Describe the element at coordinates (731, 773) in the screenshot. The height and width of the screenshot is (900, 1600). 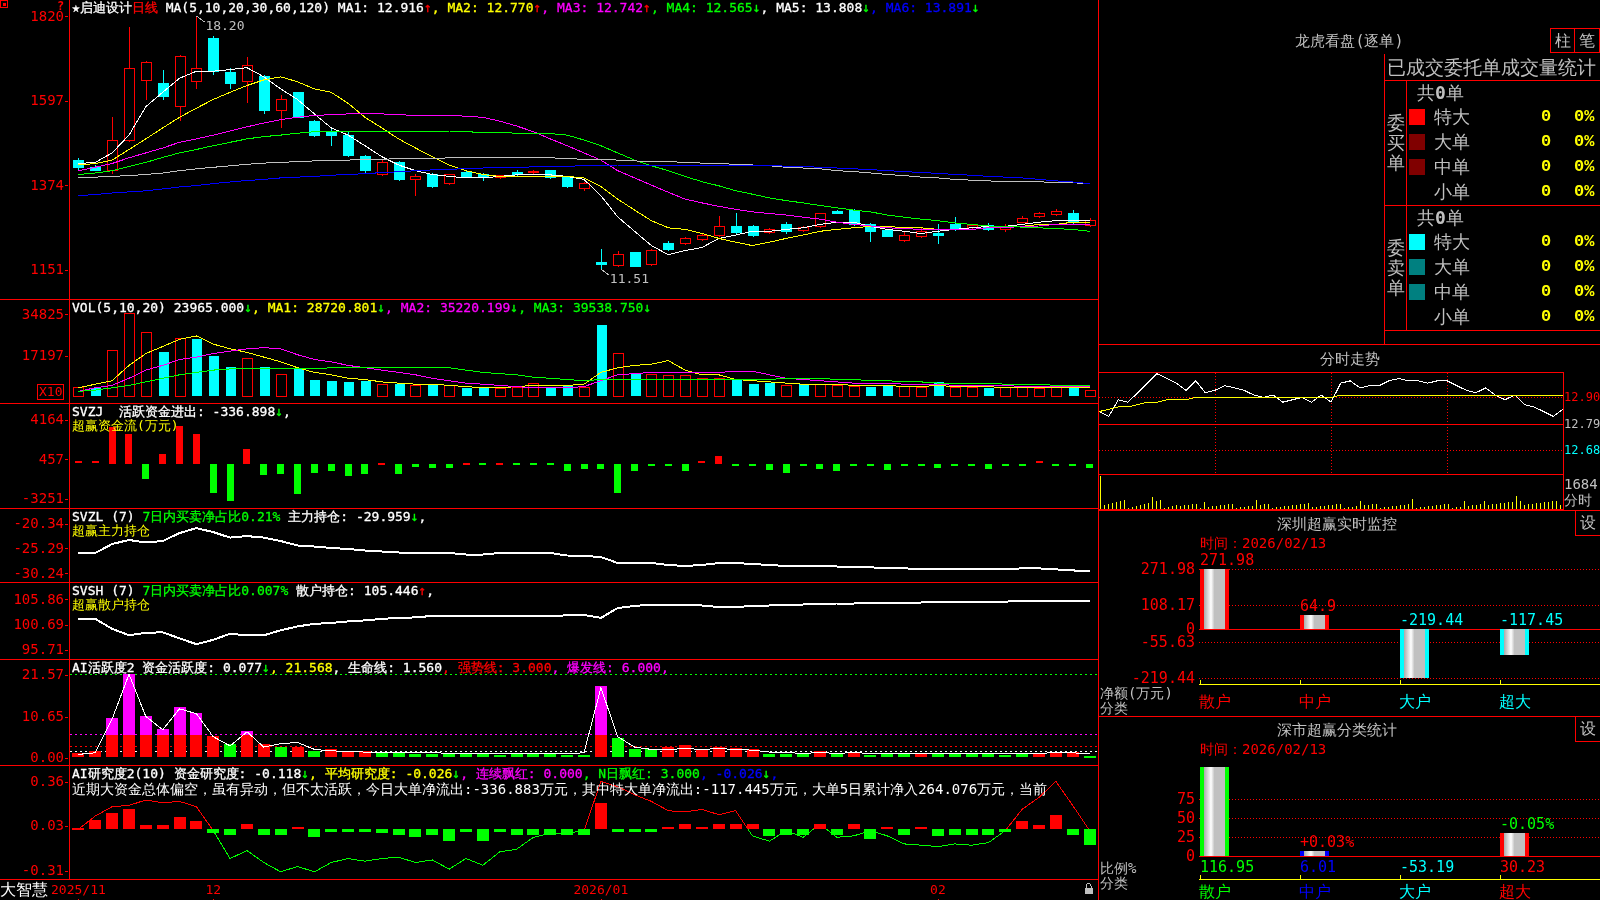
I see `legend-text: , -0.026` at that location.